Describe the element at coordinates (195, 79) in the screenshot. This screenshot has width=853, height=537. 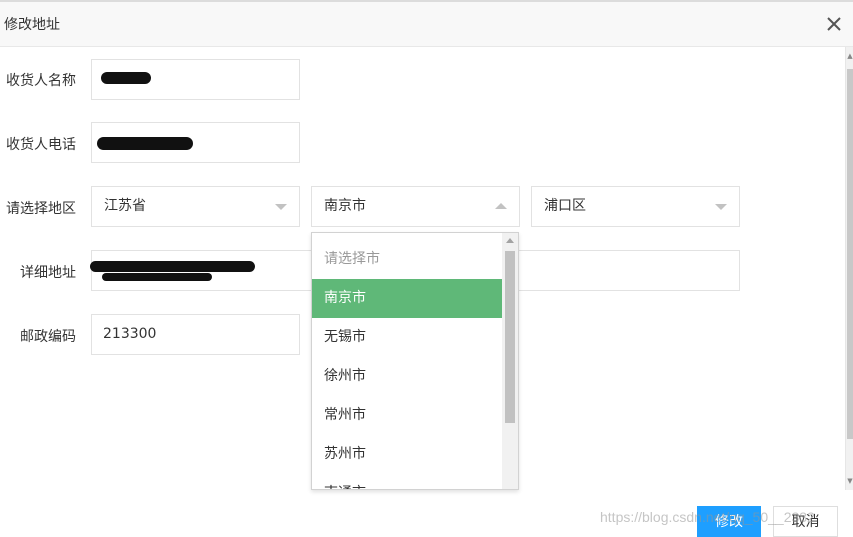
I see `receiver-name-input` at that location.